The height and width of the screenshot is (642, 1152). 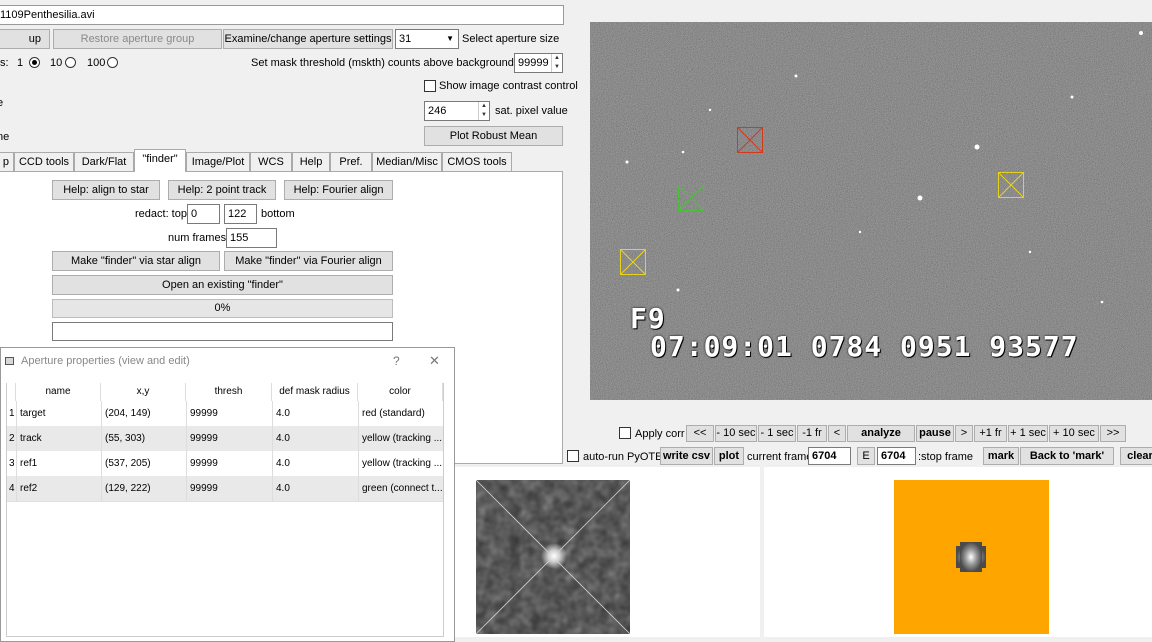 I want to click on aperture-marker-yellow-track, so click(x=633, y=262).